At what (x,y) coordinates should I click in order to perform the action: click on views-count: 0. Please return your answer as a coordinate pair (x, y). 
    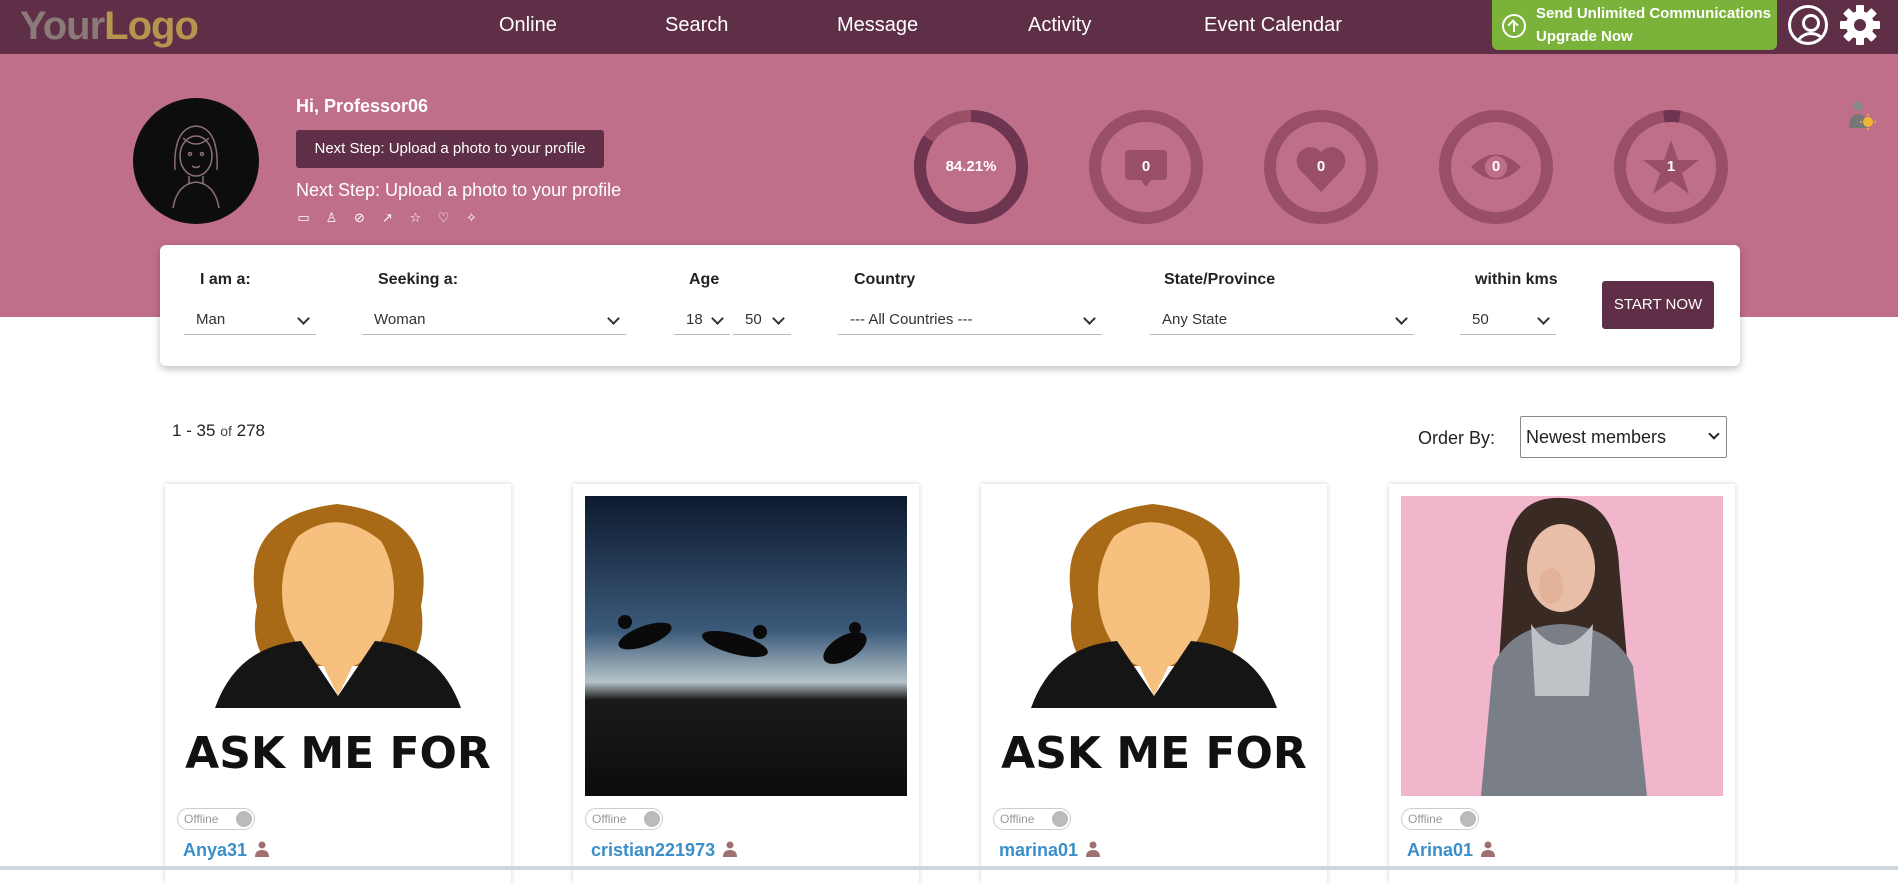
    Looking at the image, I should click on (1496, 166).